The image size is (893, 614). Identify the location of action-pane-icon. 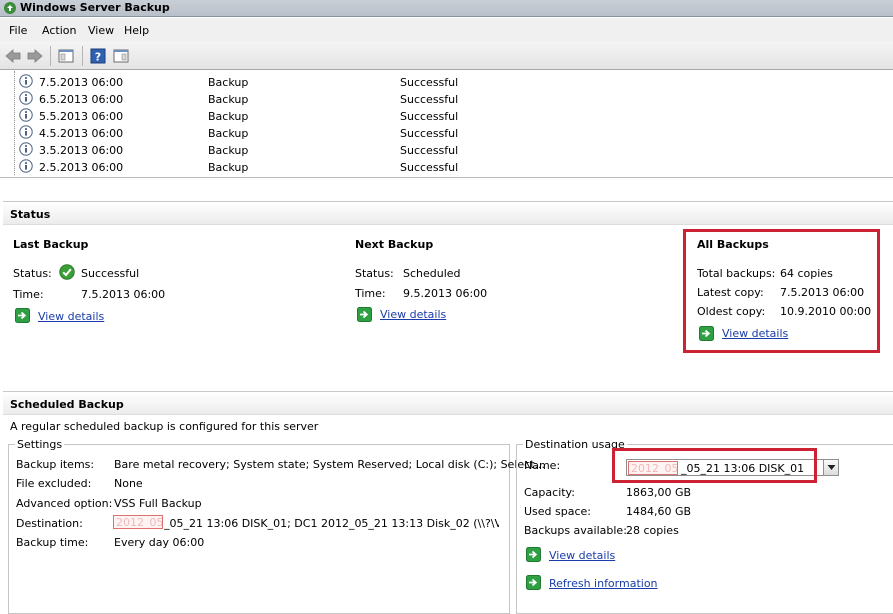
(121, 56).